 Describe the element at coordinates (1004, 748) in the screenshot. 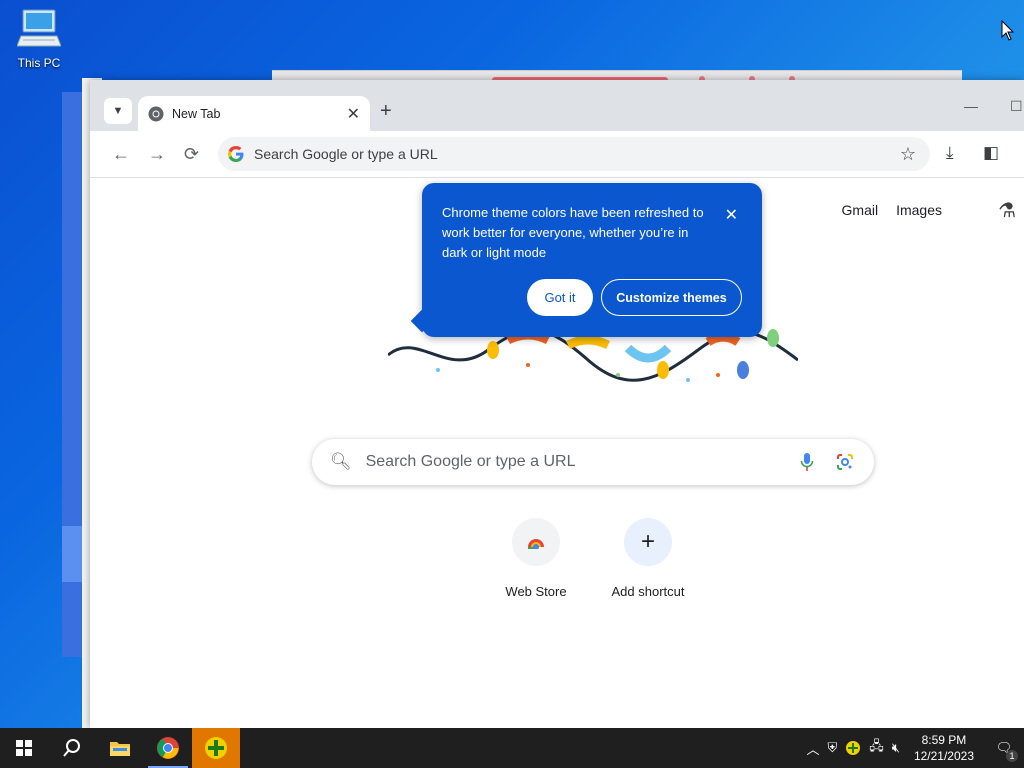

I see `notification-center-button: 🗨︎ 1` at that location.